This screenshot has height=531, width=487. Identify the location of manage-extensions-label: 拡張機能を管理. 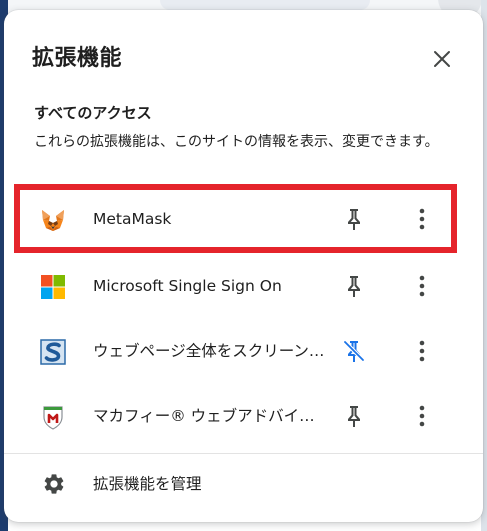
(147, 484).